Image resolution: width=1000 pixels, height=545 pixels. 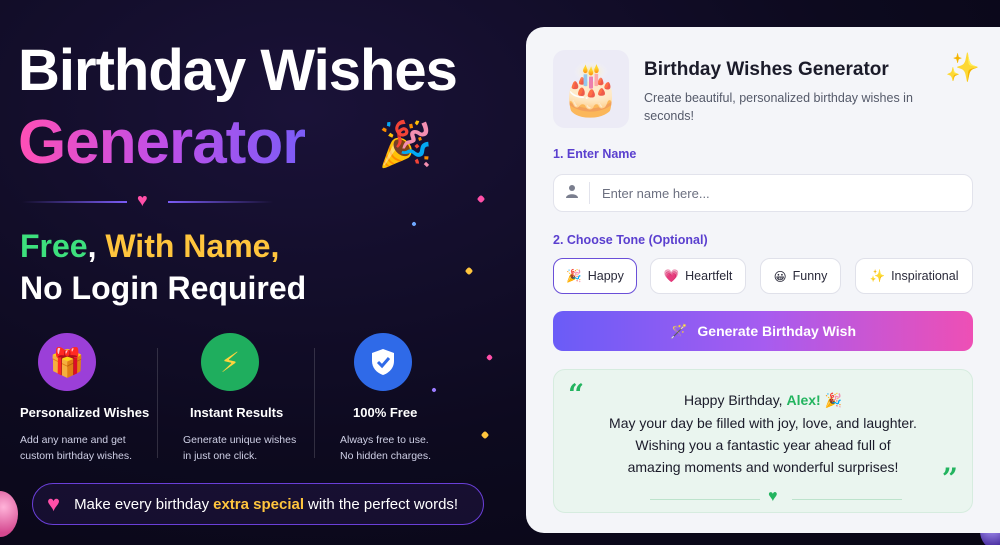 I want to click on feature-title: Instant Results, so click(x=237, y=412).